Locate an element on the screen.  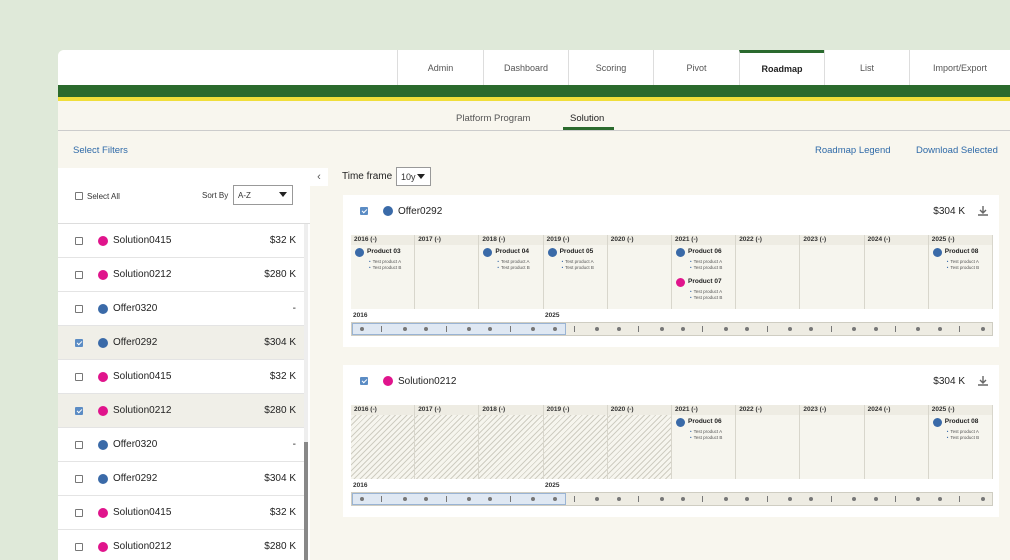
tab-import-export: Import/Export is located at coordinates (959, 67).